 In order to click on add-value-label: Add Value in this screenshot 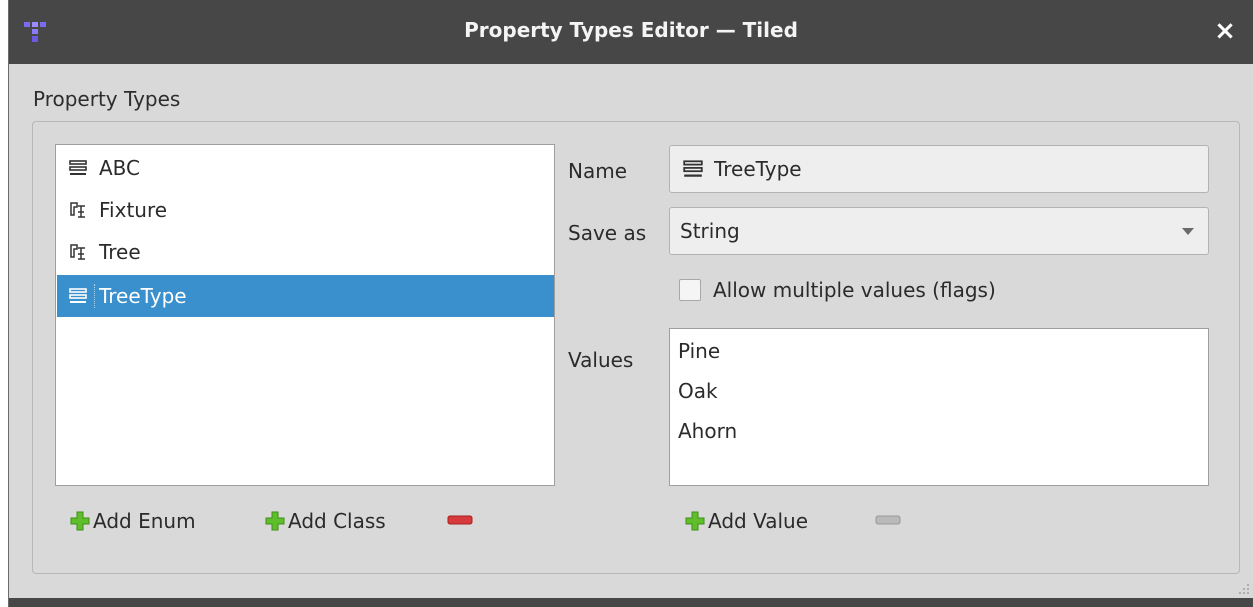, I will do `click(758, 521)`.